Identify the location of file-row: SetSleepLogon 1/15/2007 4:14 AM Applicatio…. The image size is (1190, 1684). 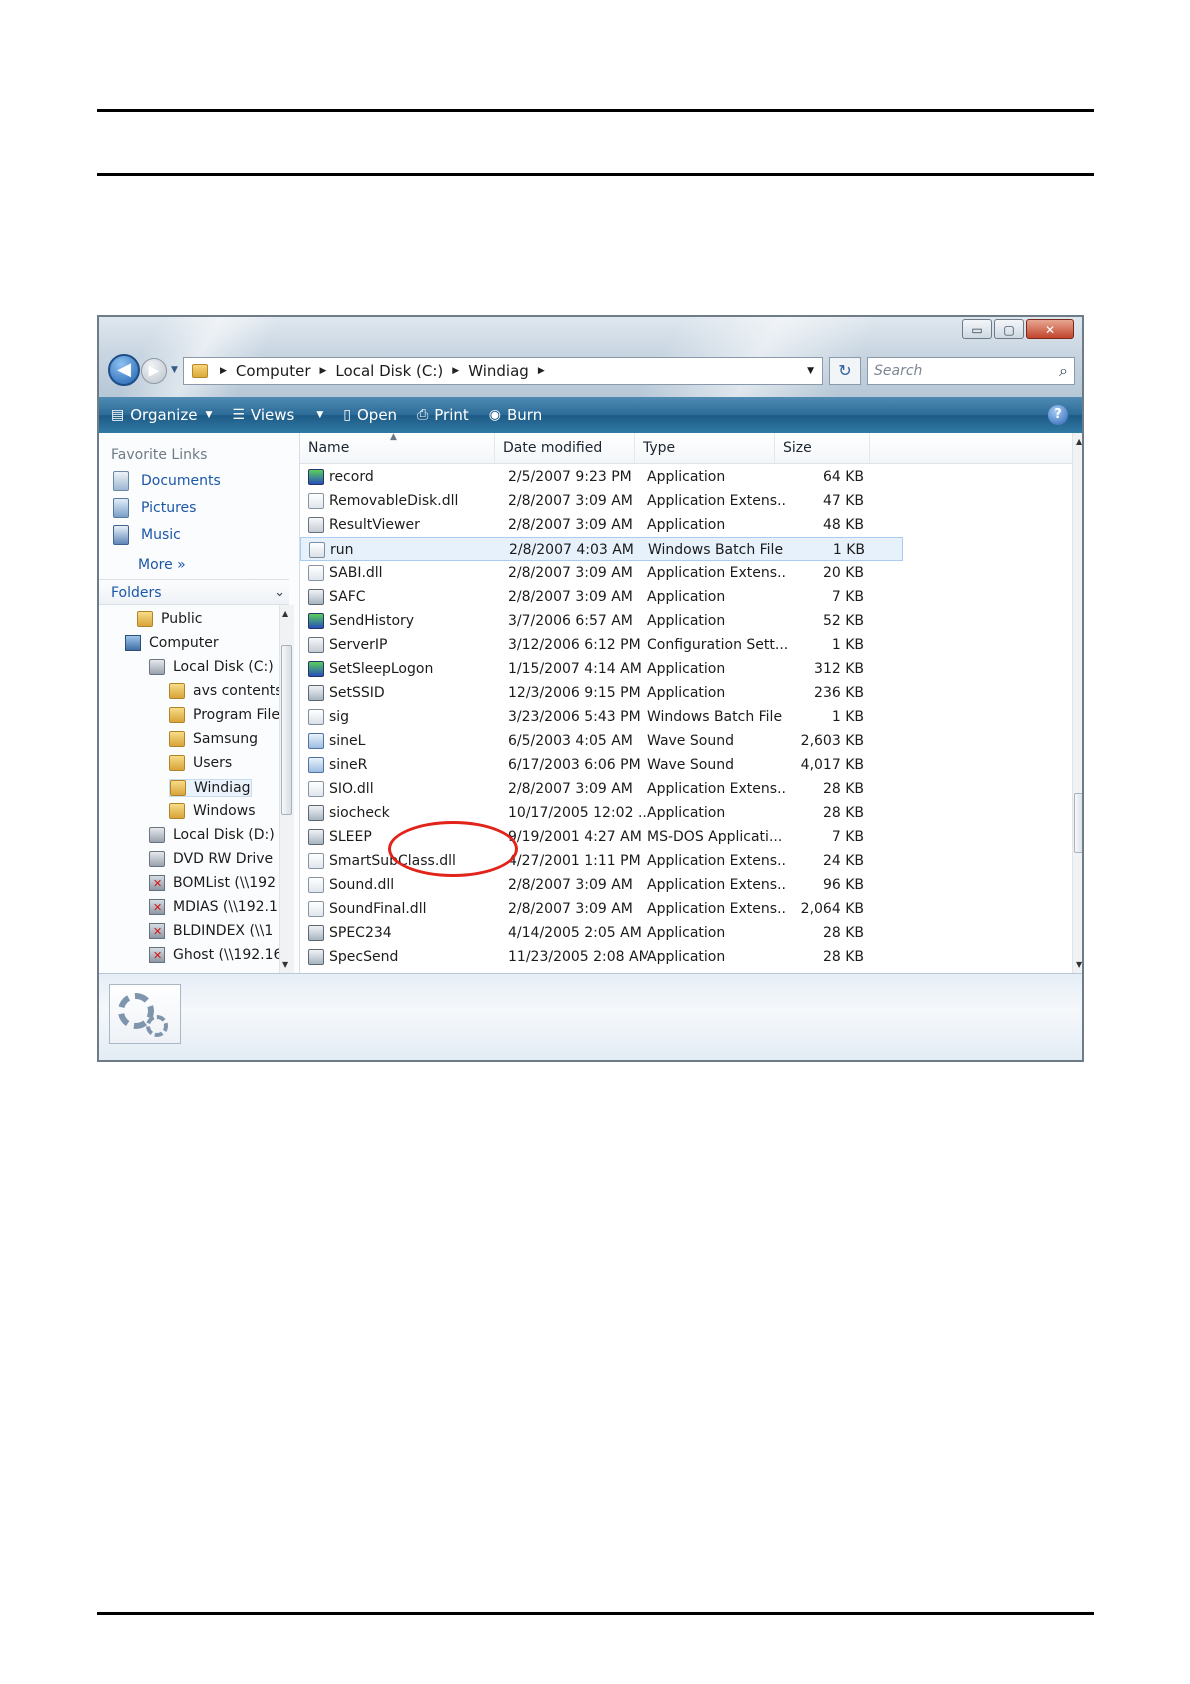
(686, 669).